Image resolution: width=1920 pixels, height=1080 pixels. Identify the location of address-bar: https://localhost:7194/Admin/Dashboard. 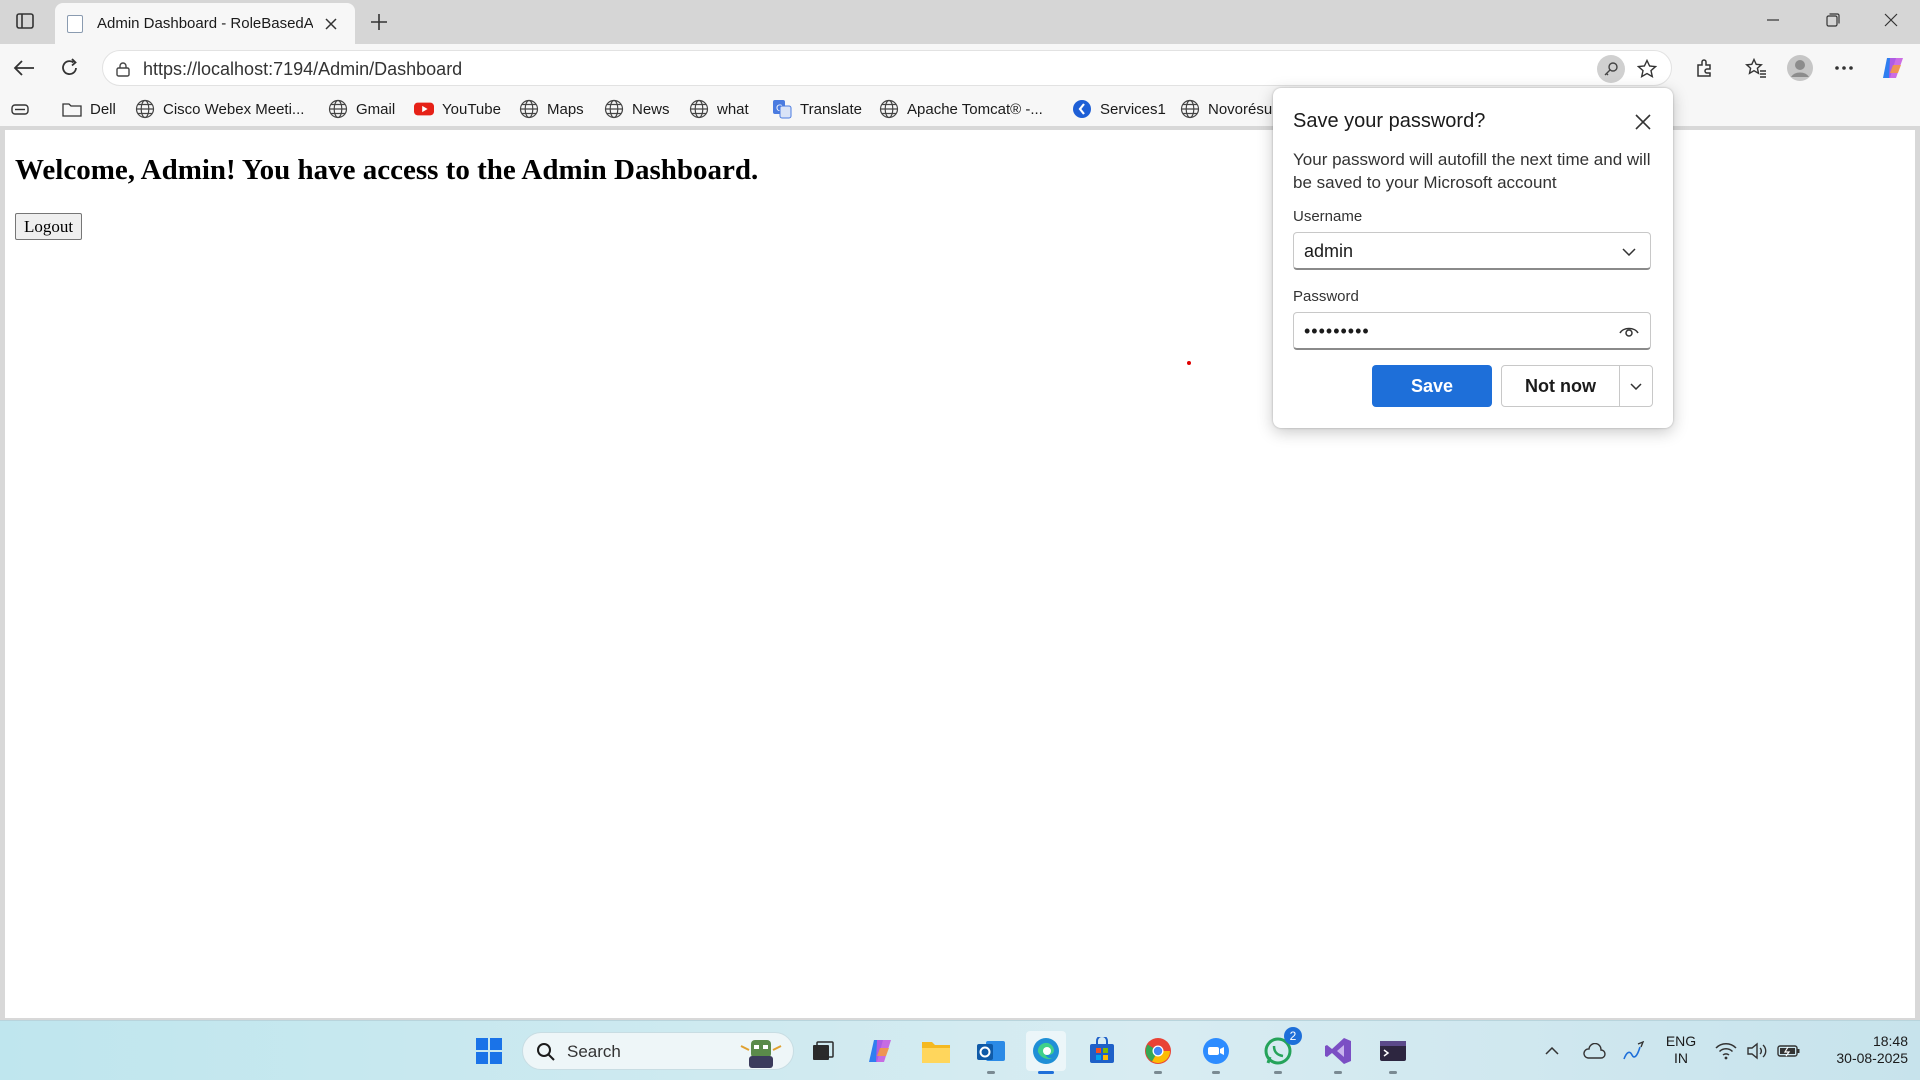
(887, 68).